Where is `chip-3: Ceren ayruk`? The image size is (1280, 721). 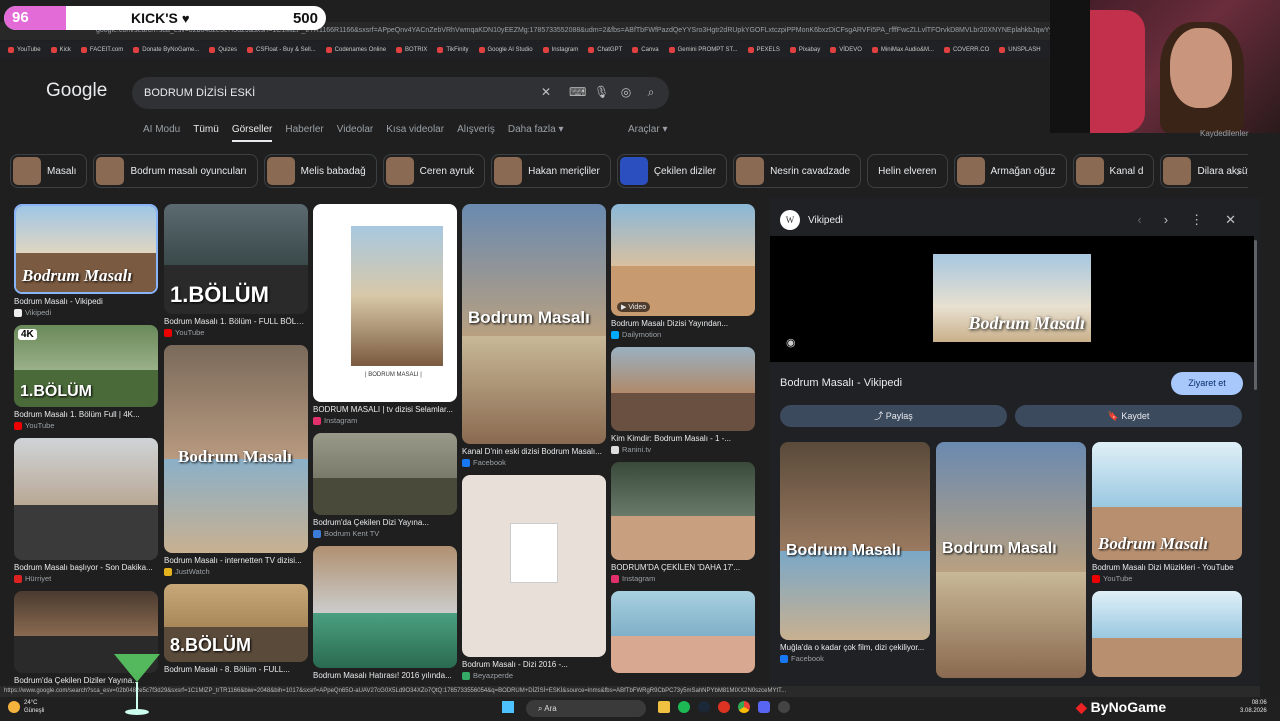
chip-3: Ceren ayruk is located at coordinates (434, 171).